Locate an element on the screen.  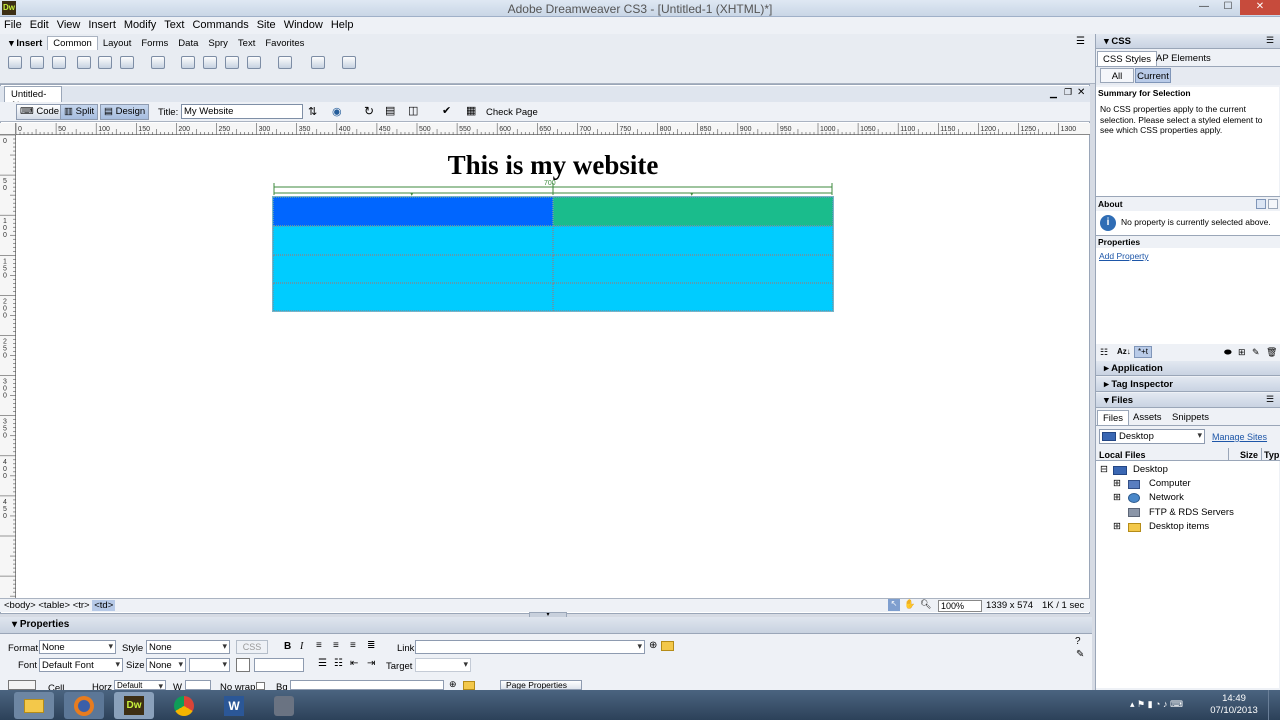
files-panel-header: ▾ Files is located at coordinates (1188, 400).